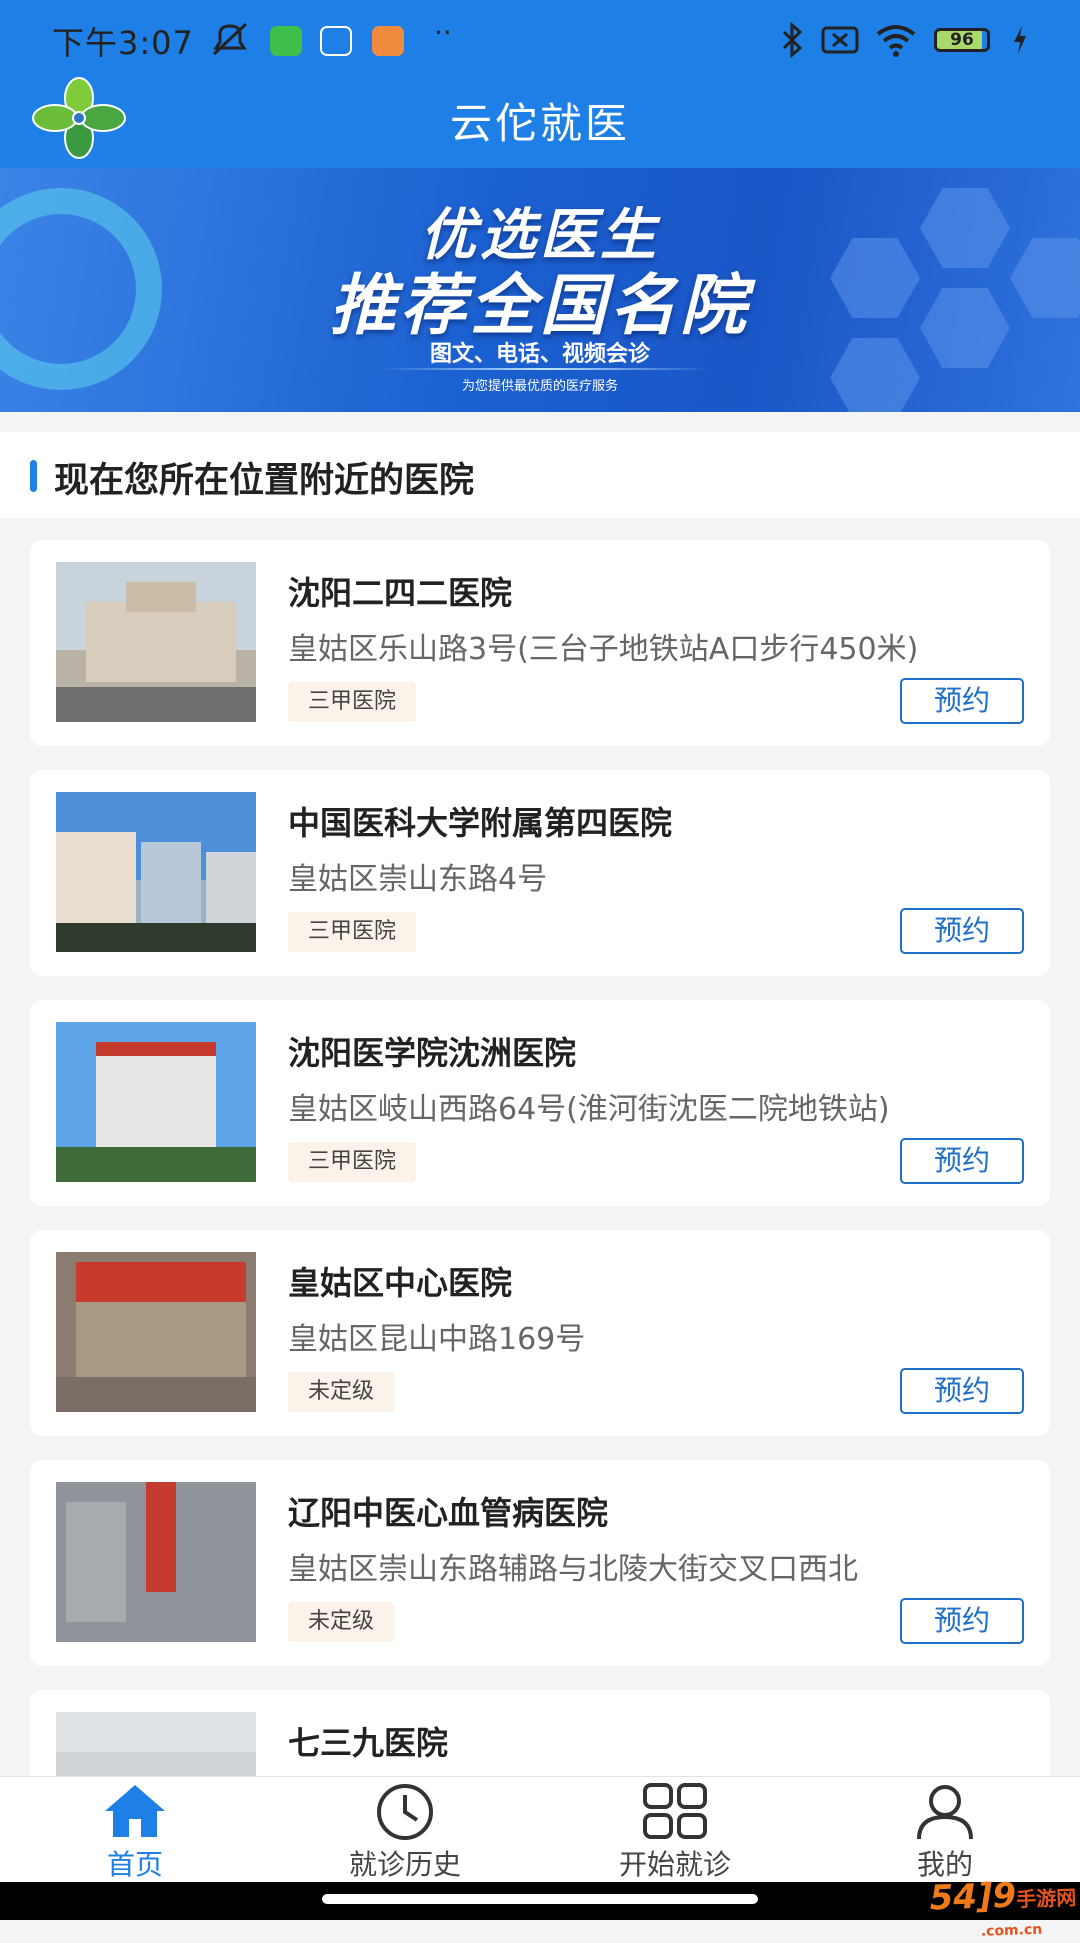 The height and width of the screenshot is (1943, 1080). I want to click on hospital-card: 皇姑区中心医院 皇姑区昆山中路169号 未定级 预约, so click(540, 1333).